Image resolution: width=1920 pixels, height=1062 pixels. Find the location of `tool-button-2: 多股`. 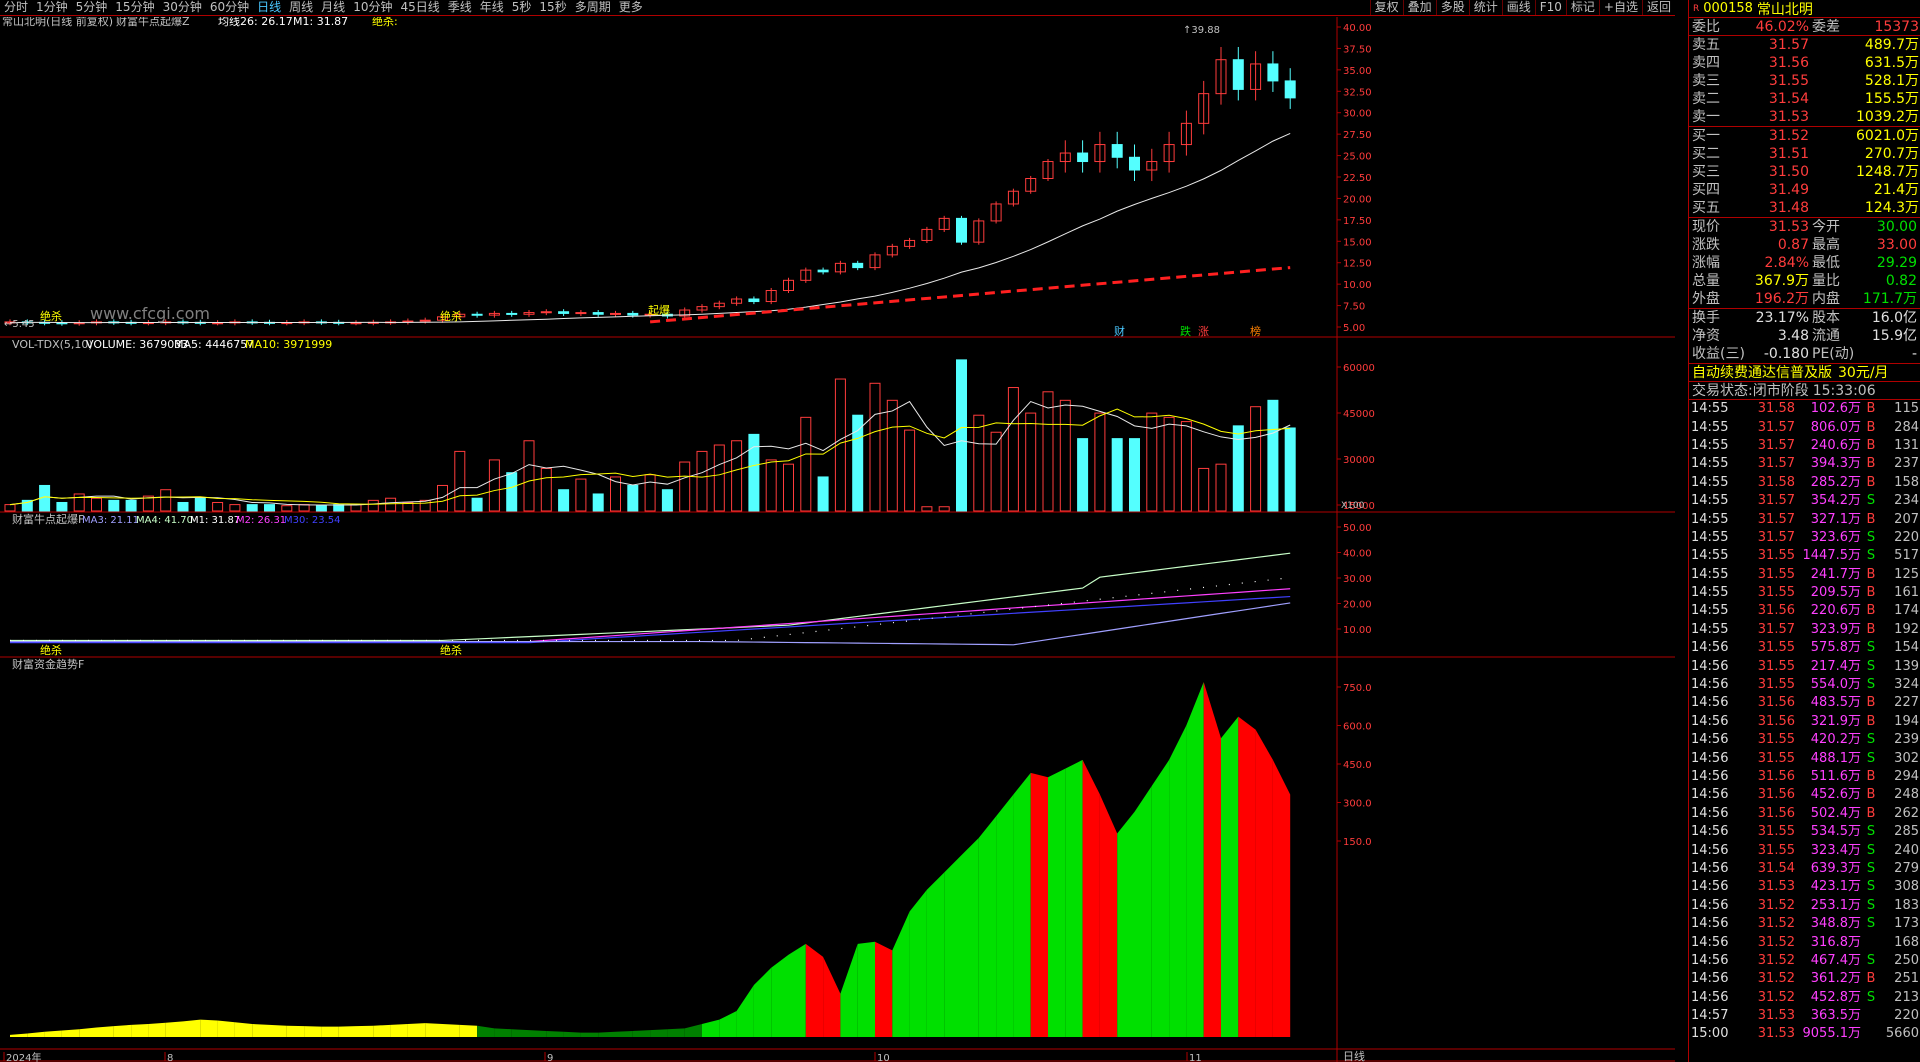

tool-button-2: 多股 is located at coordinates (1452, 7).